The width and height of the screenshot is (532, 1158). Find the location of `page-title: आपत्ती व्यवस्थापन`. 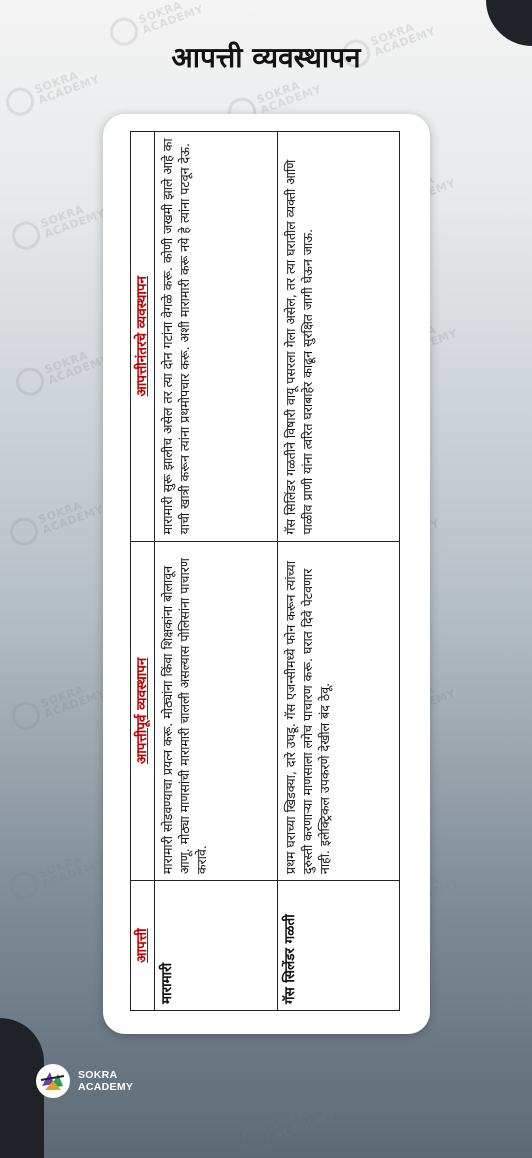

page-title: आपत्ती व्यवस्थापन is located at coordinates (266, 57).